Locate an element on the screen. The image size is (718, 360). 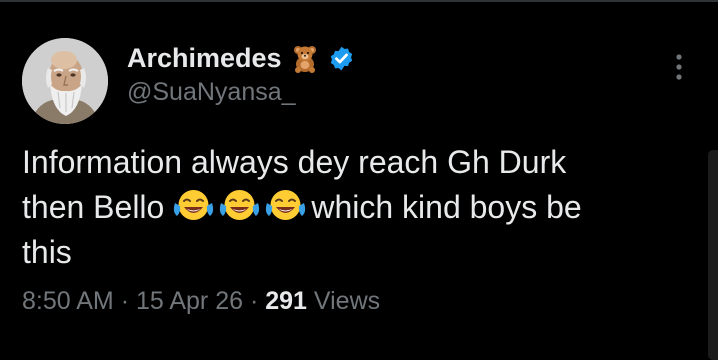
tweet-text-line-2-start: then Bello is located at coordinates (93, 207).